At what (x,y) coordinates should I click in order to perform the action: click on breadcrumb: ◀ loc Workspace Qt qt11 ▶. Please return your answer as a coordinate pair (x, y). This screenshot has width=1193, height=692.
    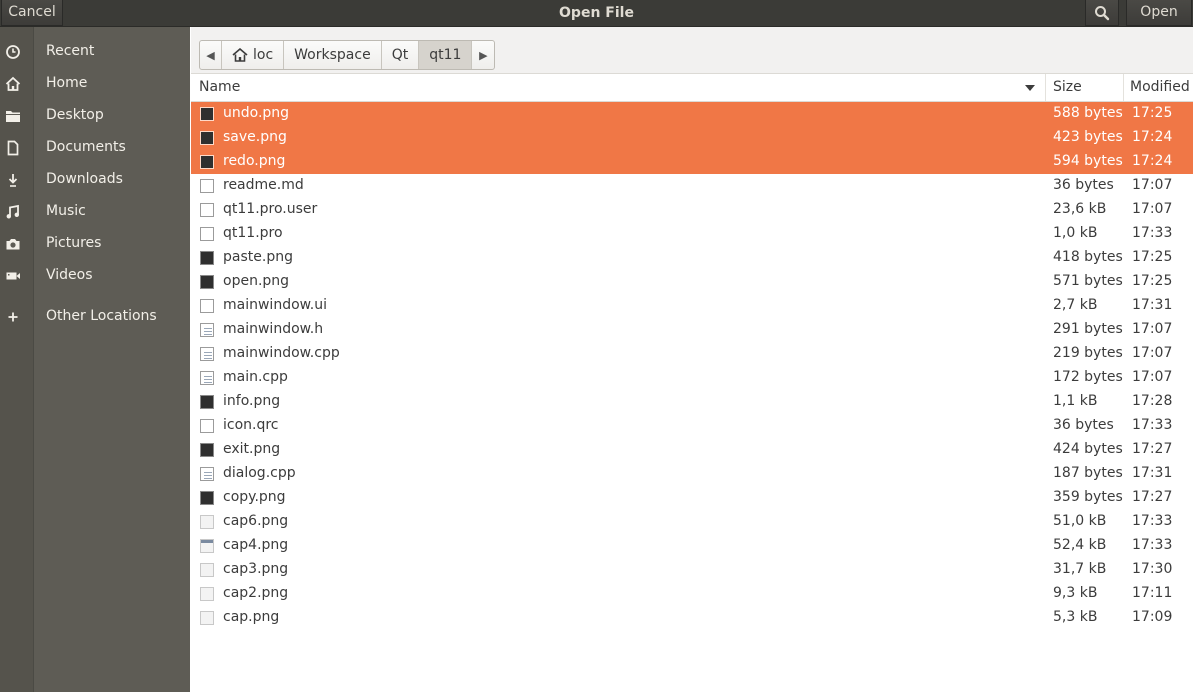
    Looking at the image, I should click on (347, 55).